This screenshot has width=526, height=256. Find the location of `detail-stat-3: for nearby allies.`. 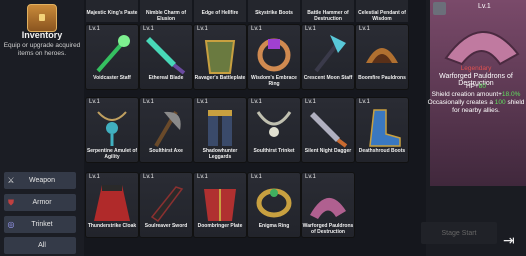

detail-stat-3: for nearby allies. is located at coordinates (476, 110).